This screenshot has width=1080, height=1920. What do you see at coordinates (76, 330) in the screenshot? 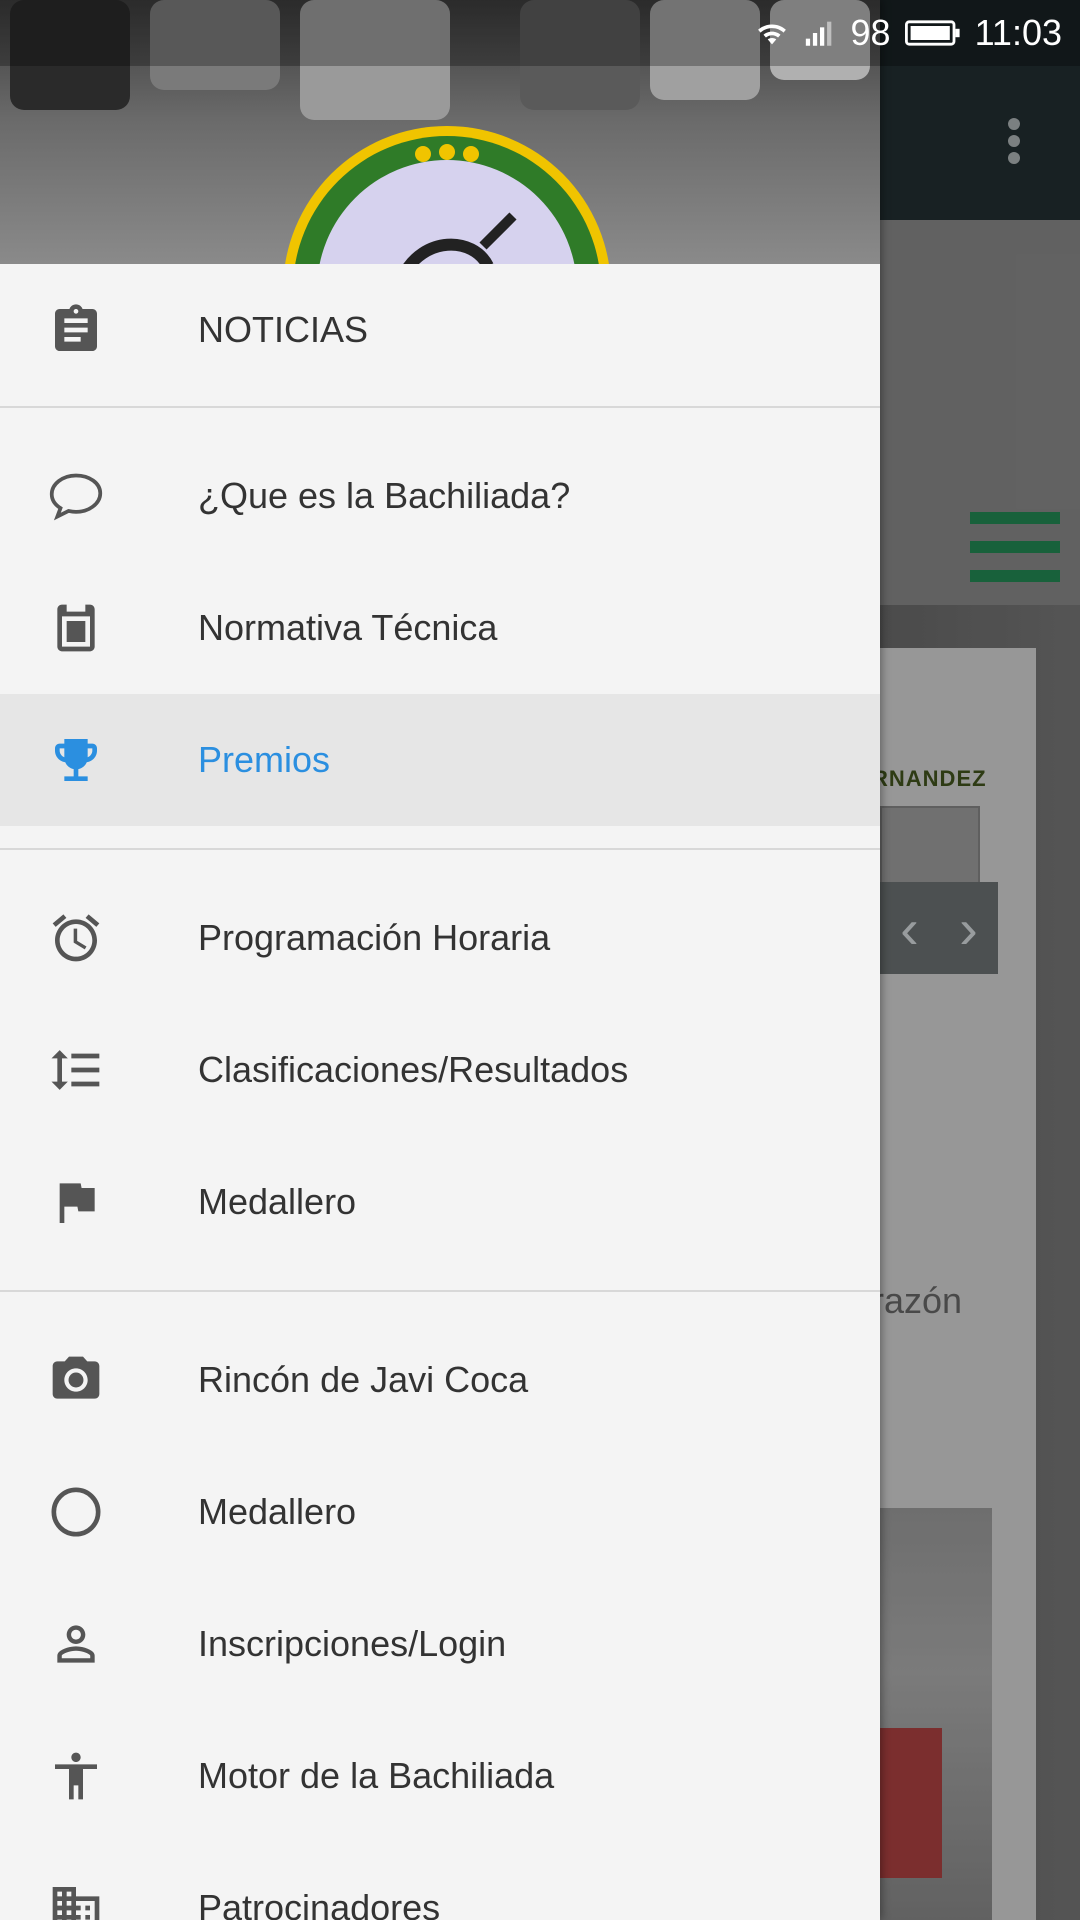
I see `clipboard-icon` at bounding box center [76, 330].